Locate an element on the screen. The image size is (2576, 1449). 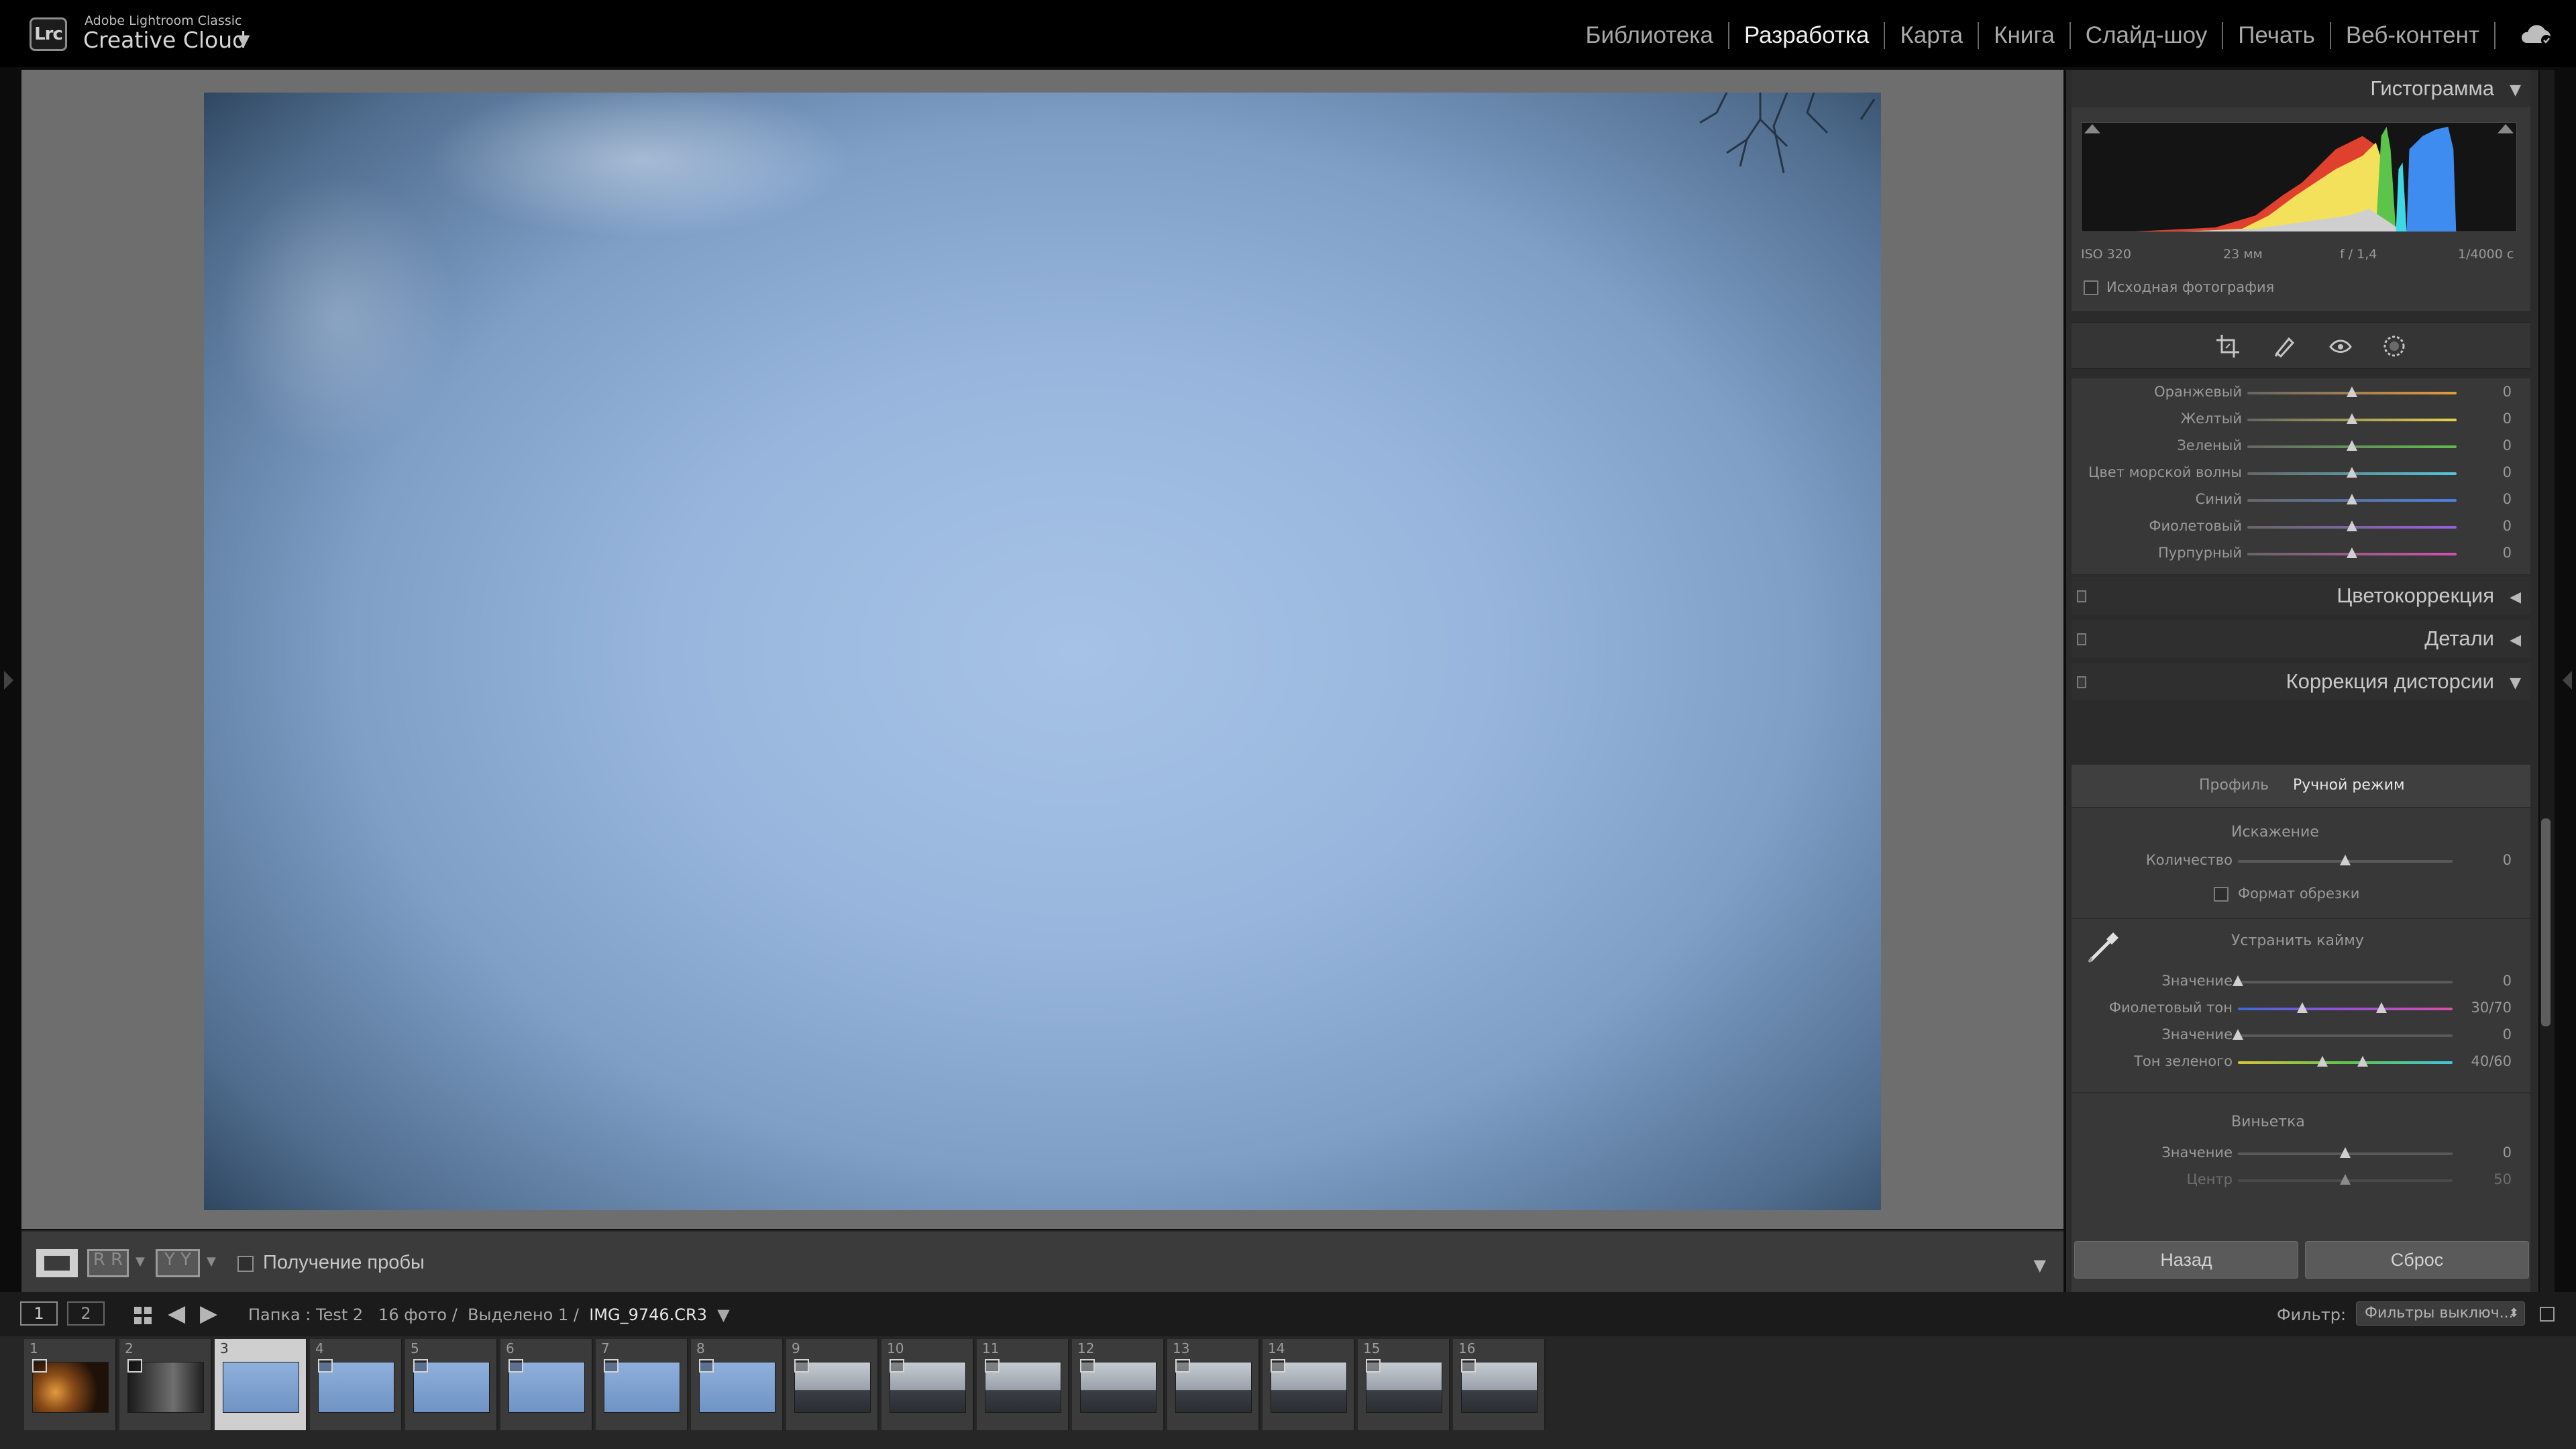
slider-knob-low is located at coordinates (2302, 1007).